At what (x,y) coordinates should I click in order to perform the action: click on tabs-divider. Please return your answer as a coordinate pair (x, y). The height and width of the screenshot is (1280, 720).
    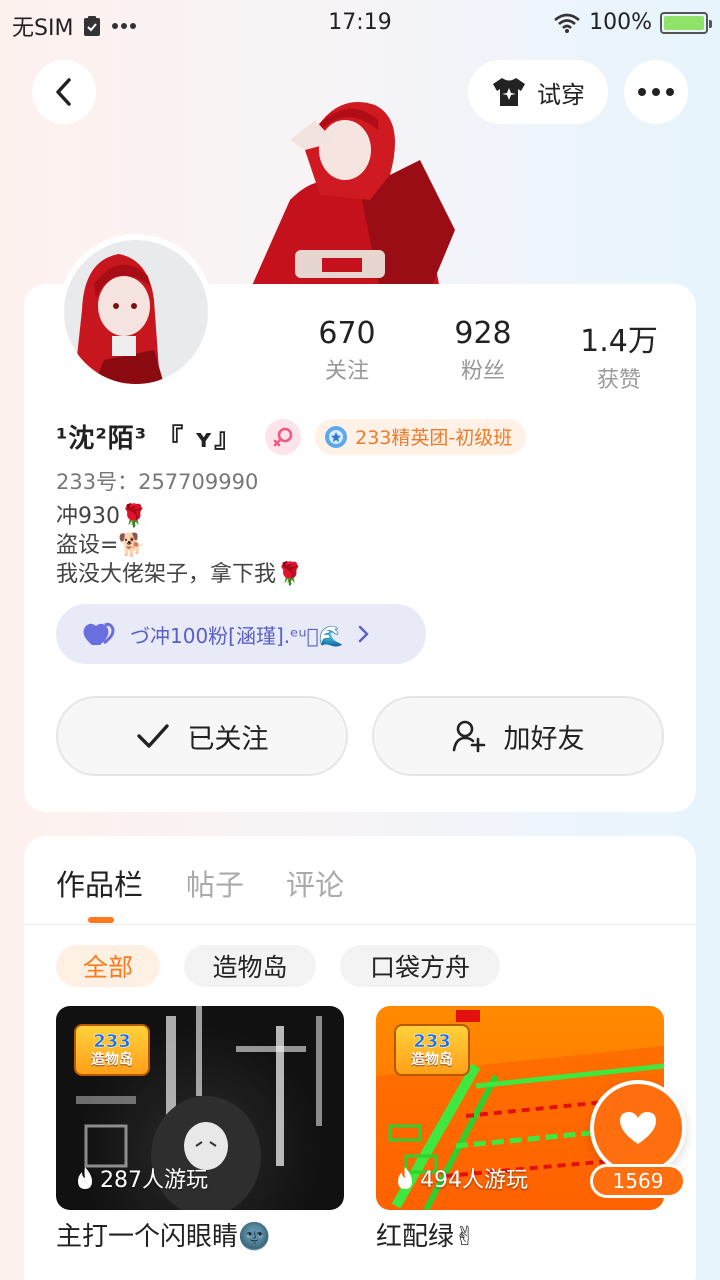
    Looking at the image, I should click on (360, 924).